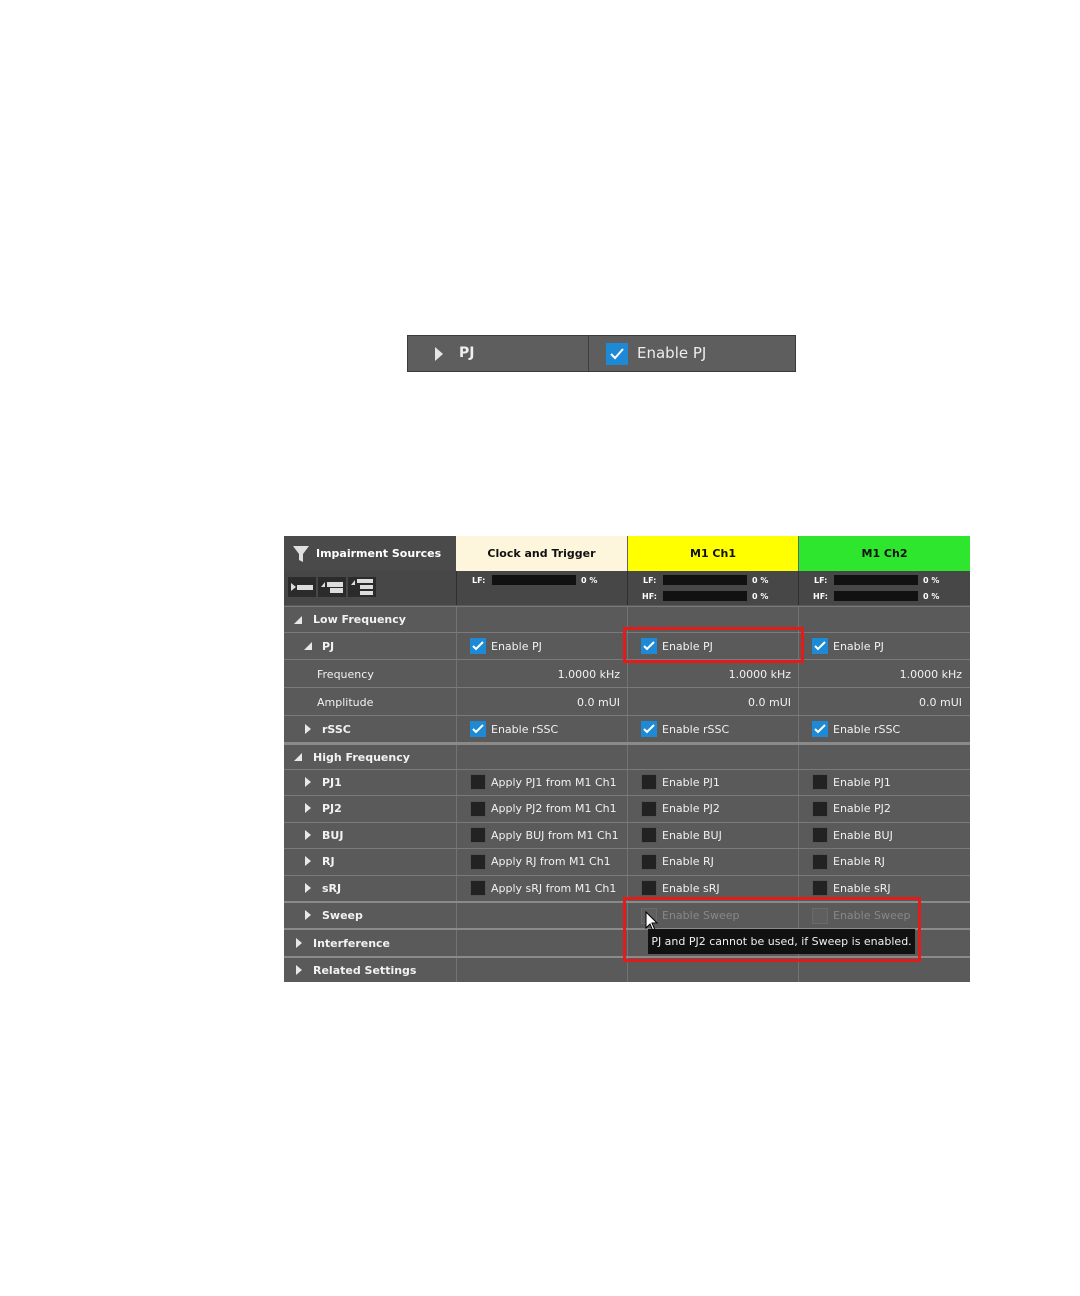 The image size is (1080, 1296). I want to click on pj-section-cell: PJ, so click(498, 353).